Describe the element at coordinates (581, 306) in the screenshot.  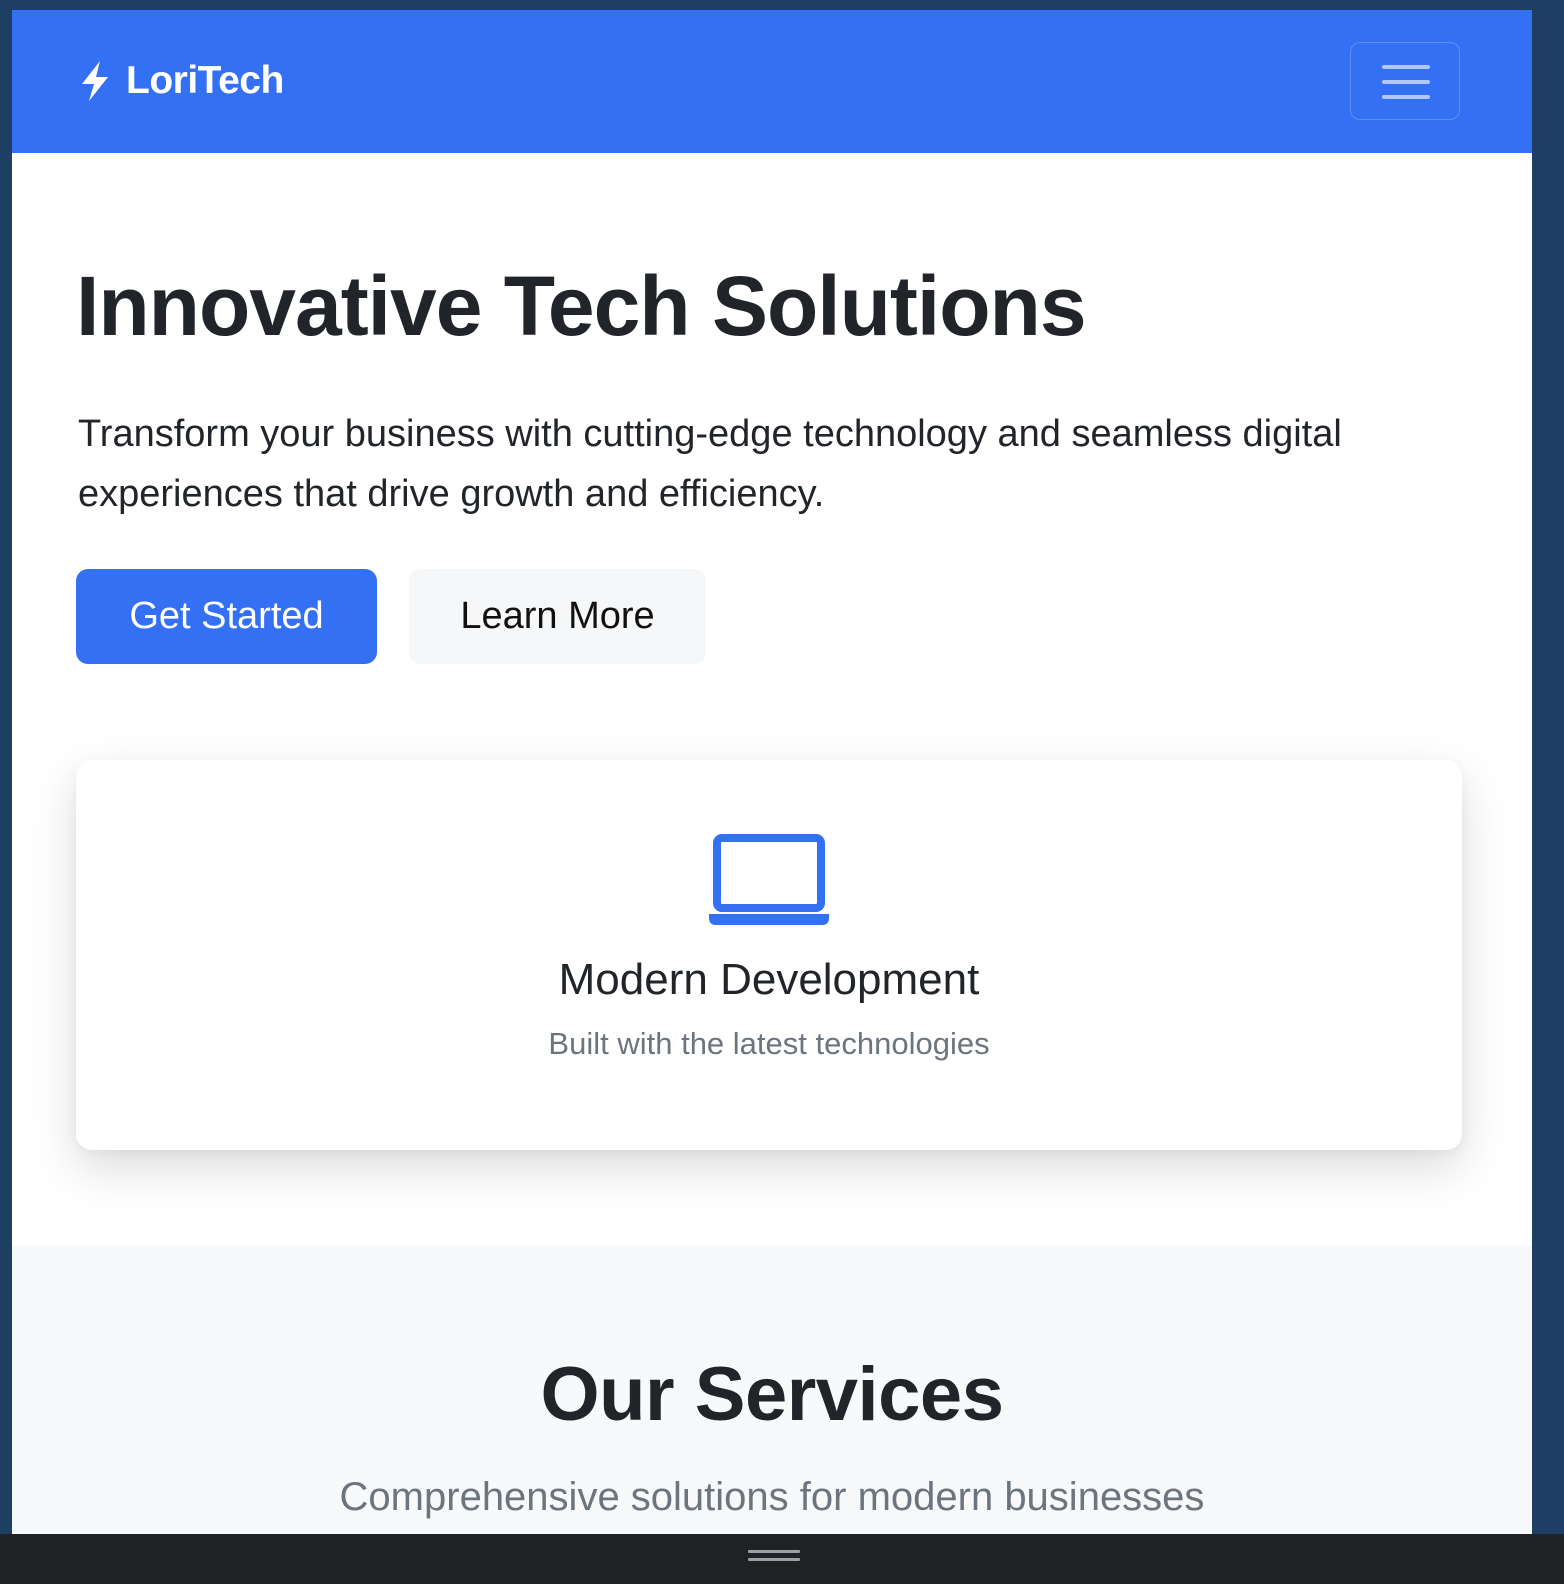
I see `hero-title: Innovative Tech Solutions` at that location.